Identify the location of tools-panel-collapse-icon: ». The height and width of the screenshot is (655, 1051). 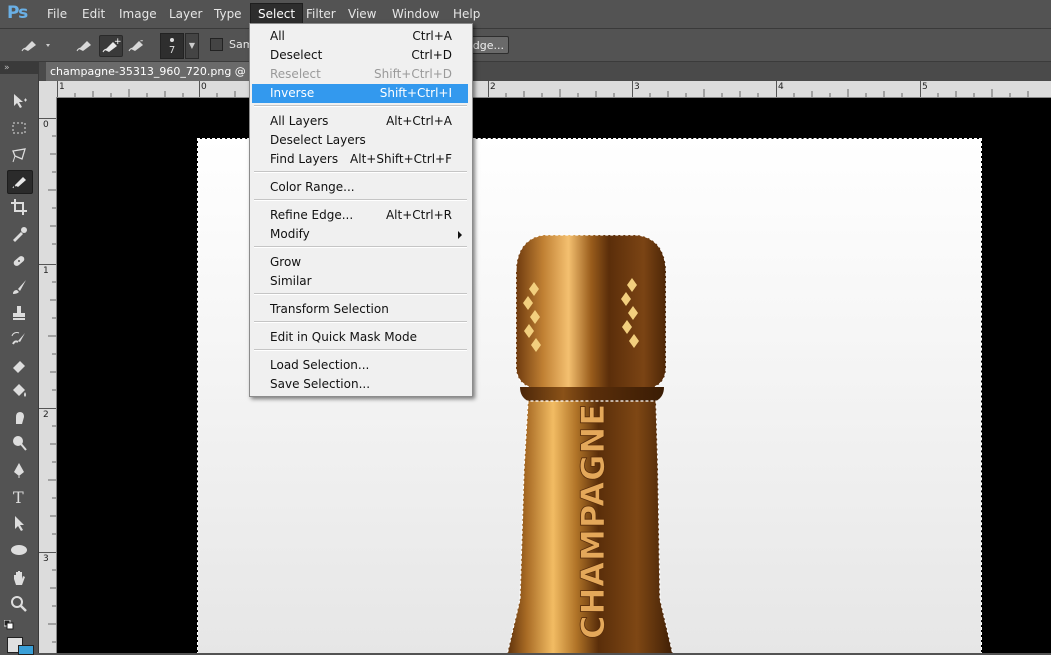
(19, 68).